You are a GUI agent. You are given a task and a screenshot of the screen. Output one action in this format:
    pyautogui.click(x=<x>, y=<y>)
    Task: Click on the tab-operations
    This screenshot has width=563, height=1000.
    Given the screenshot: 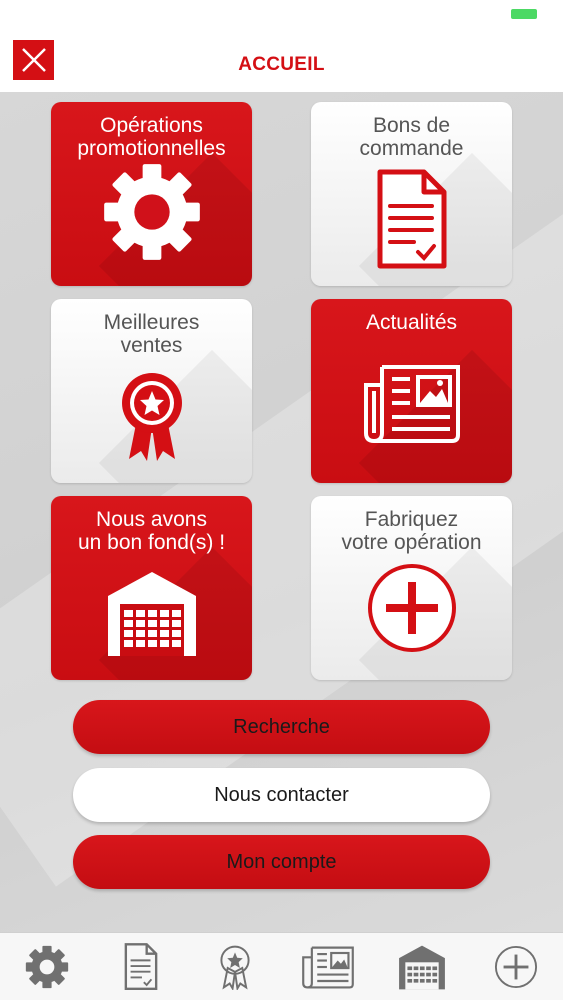 What is the action you would take?
    pyautogui.click(x=47, y=967)
    